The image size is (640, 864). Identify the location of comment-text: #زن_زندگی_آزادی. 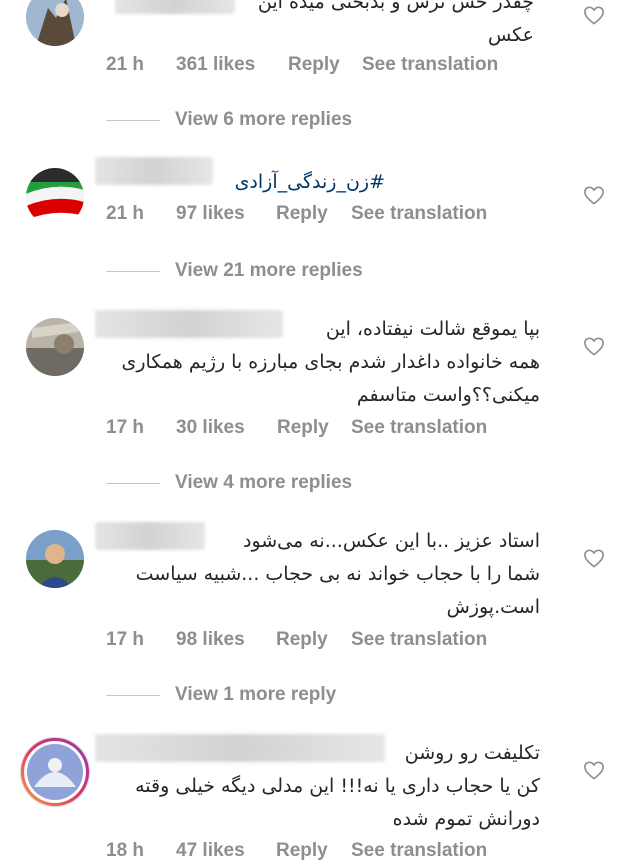
(285, 182).